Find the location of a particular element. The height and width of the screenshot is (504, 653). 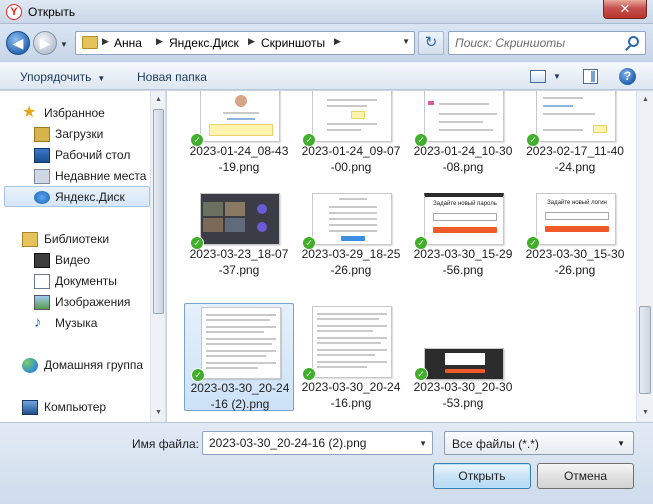

file-name: 2023-01-24_09-07 -00.png is located at coordinates (351, 159).